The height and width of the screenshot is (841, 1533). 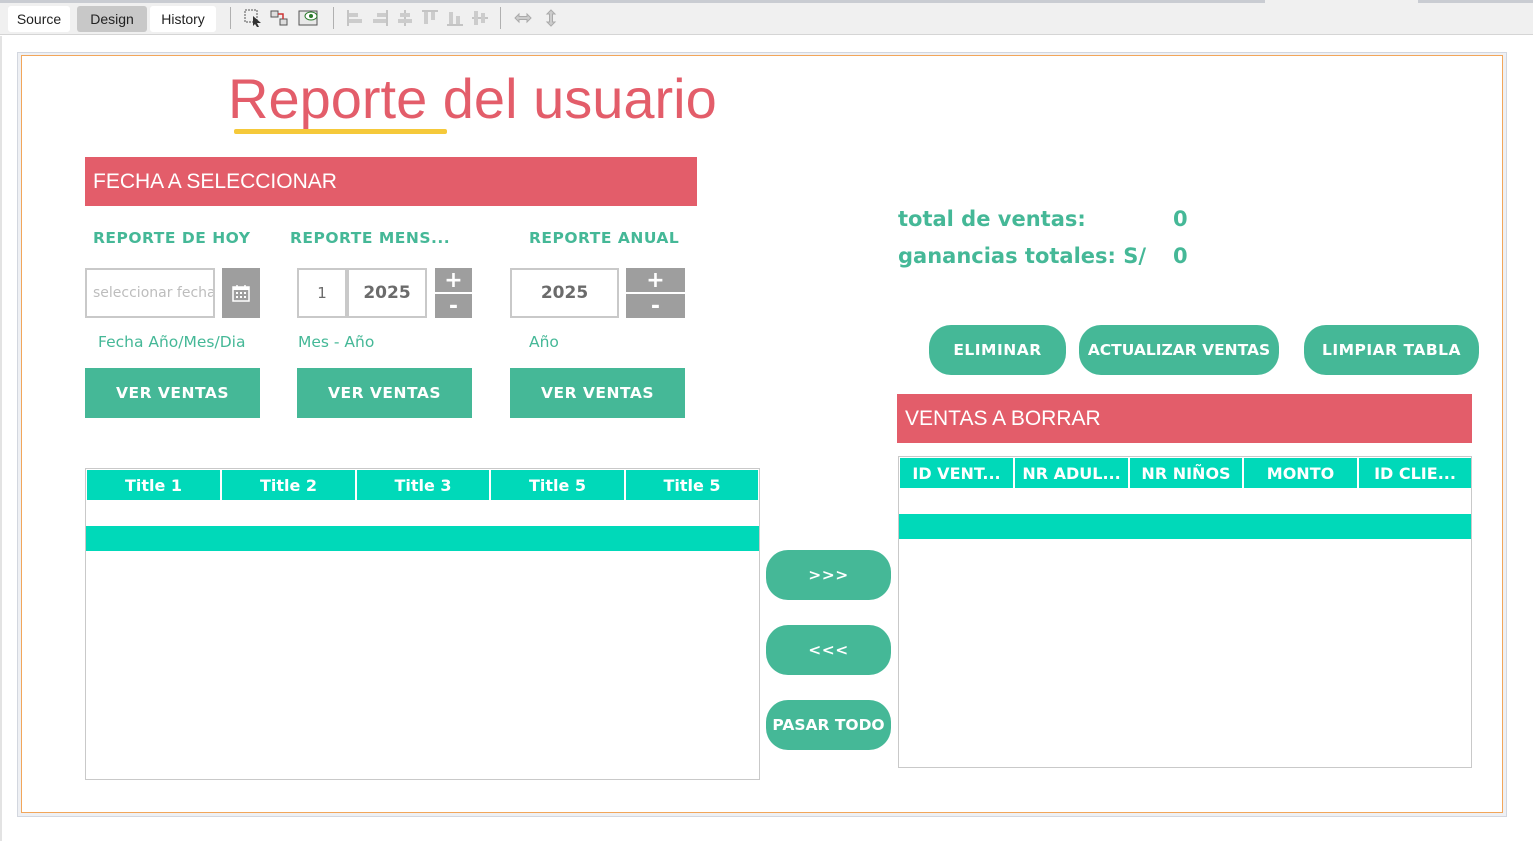 What do you see at coordinates (1300, 473) in the screenshot?
I see `delete-table-header-amount: MONTO` at bounding box center [1300, 473].